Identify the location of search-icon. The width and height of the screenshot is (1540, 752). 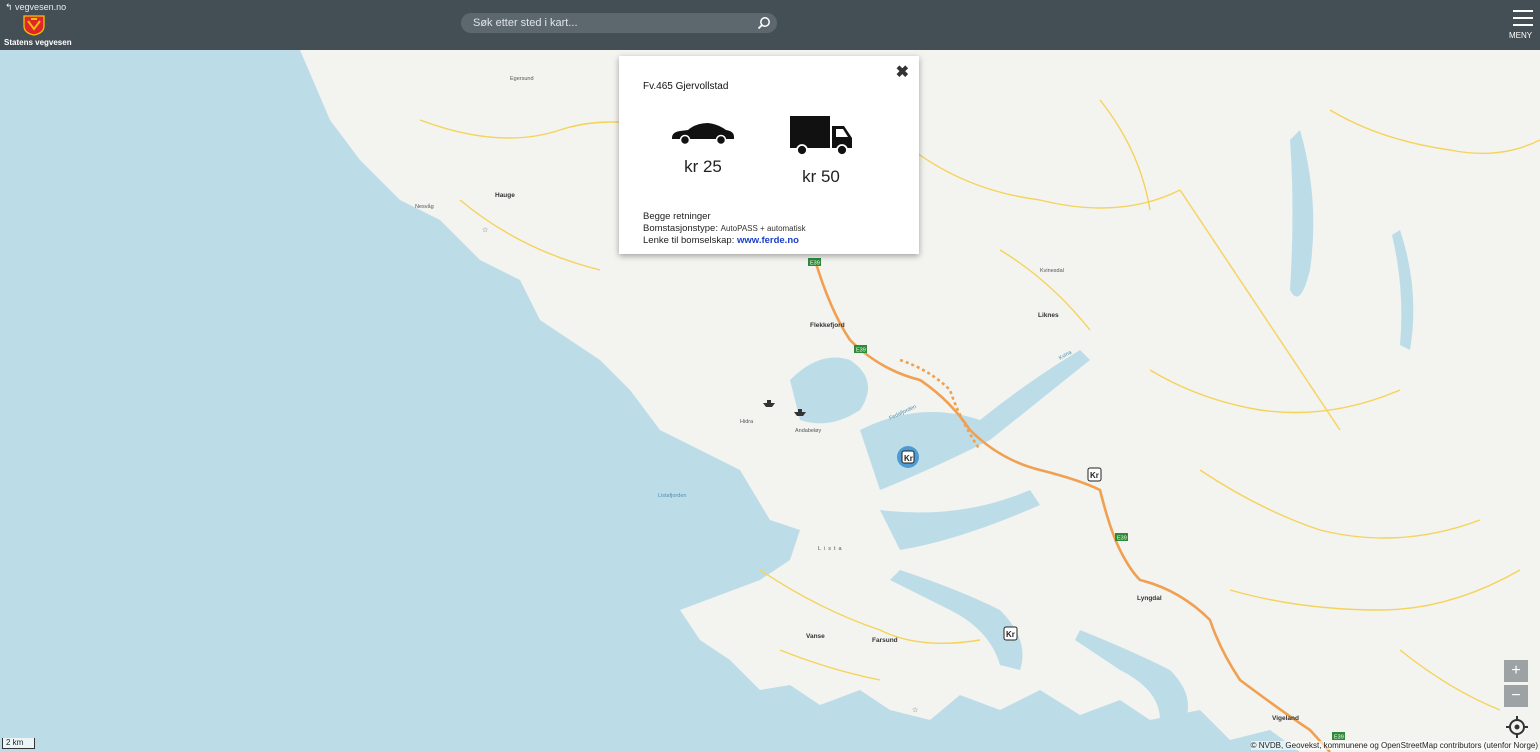
(764, 23).